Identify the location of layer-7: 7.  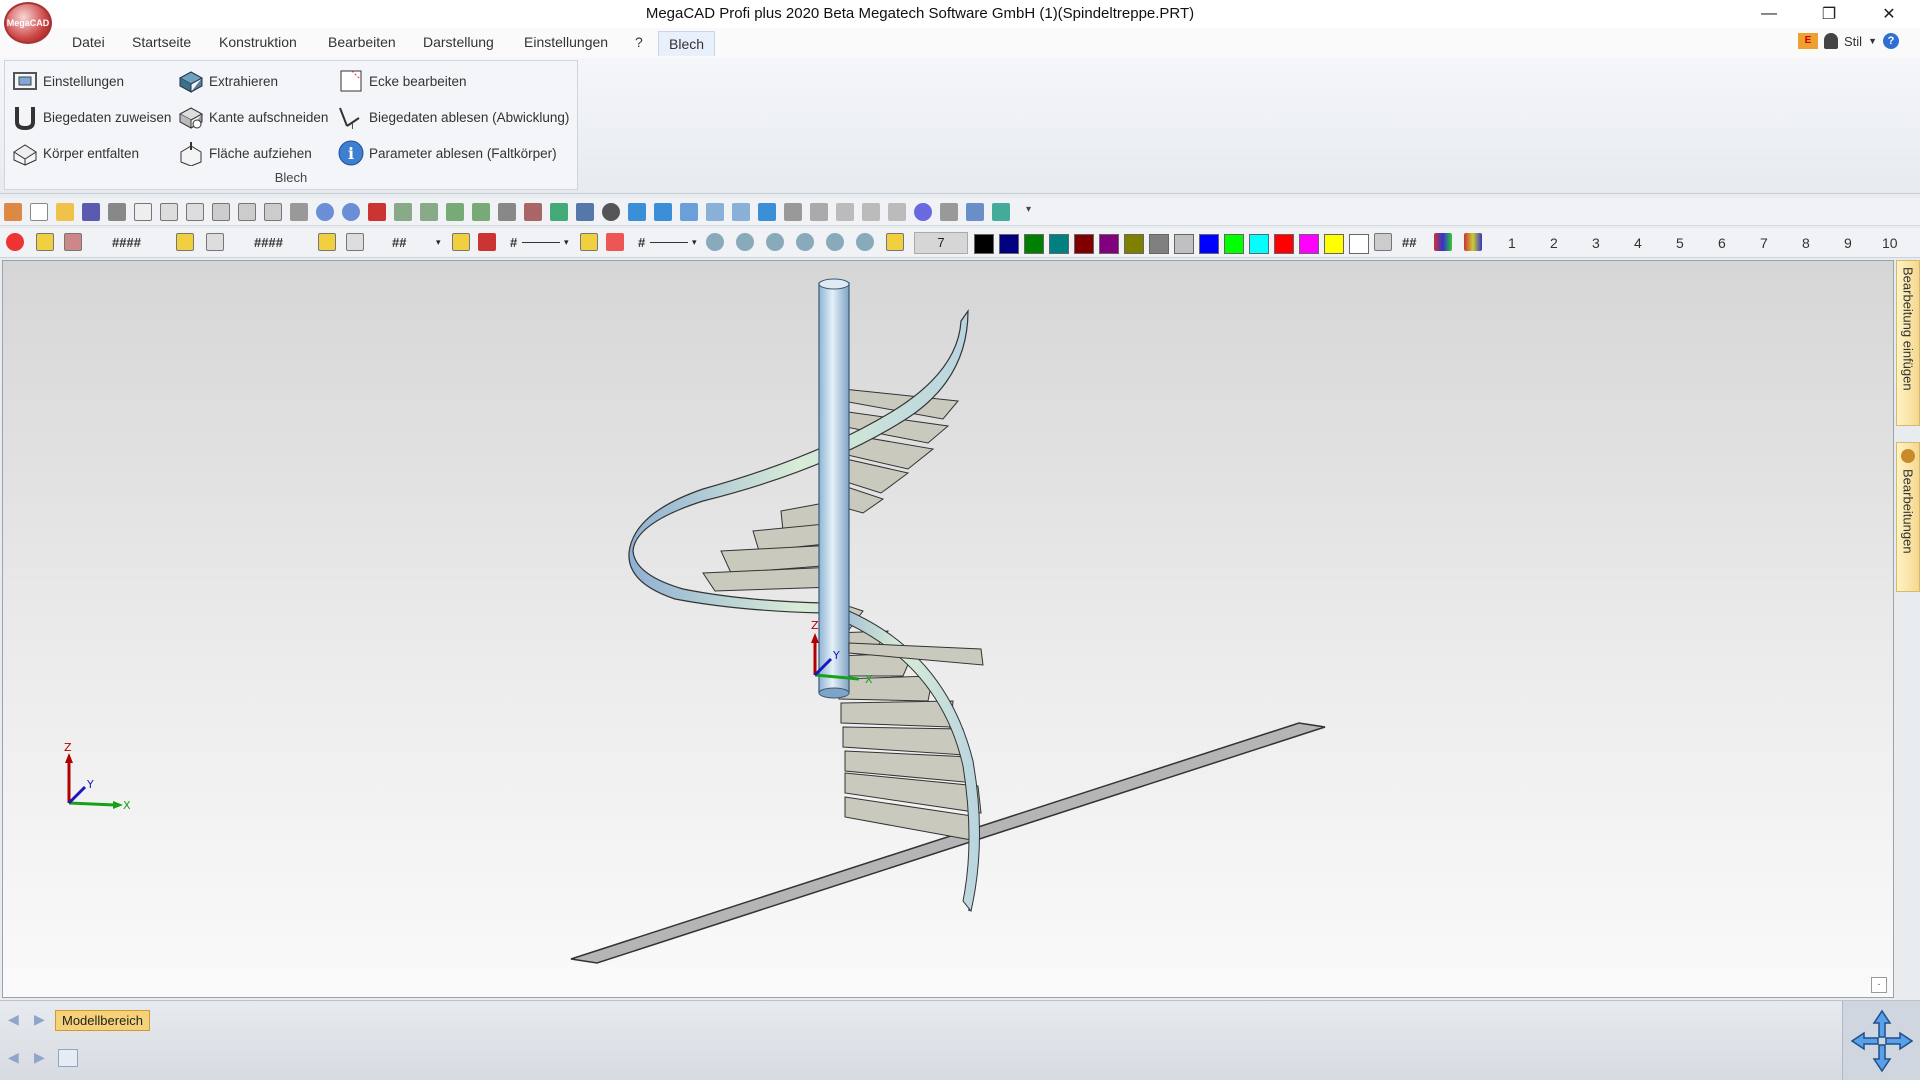
(1764, 243).